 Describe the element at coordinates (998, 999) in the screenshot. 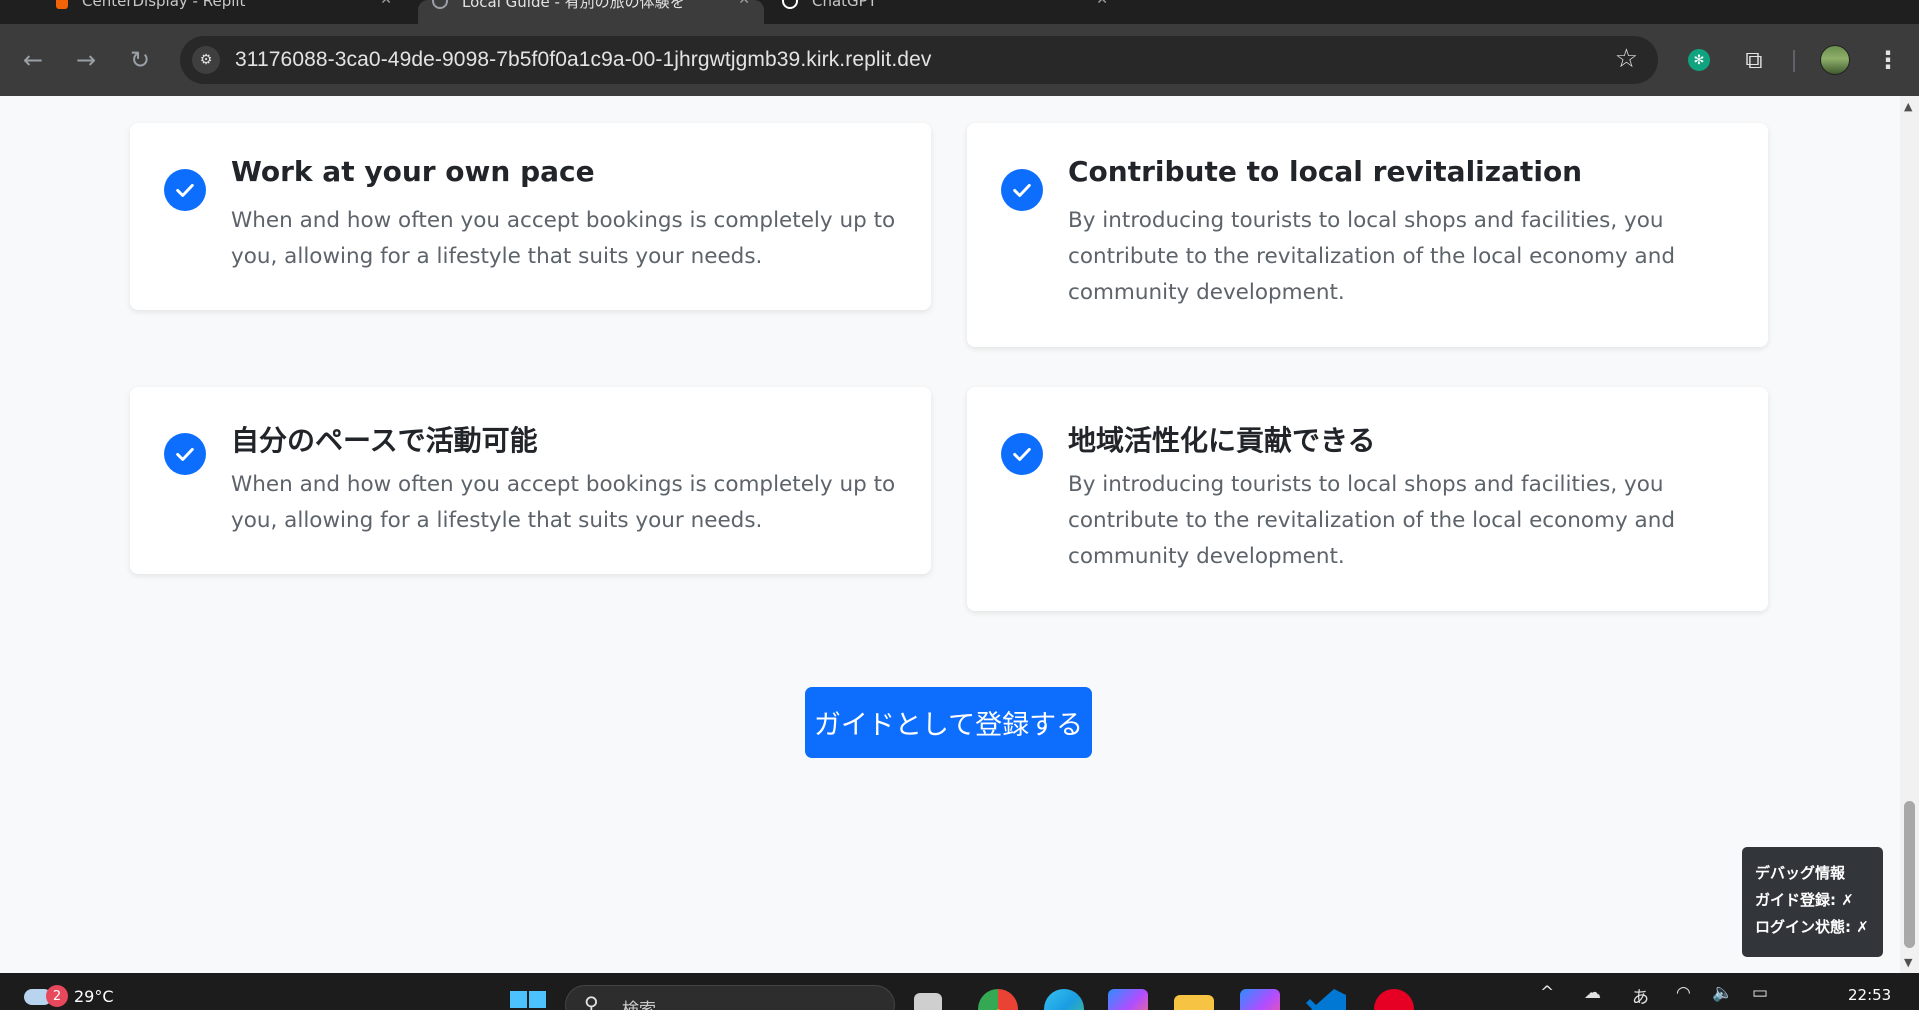

I see `chrome-icon` at that location.